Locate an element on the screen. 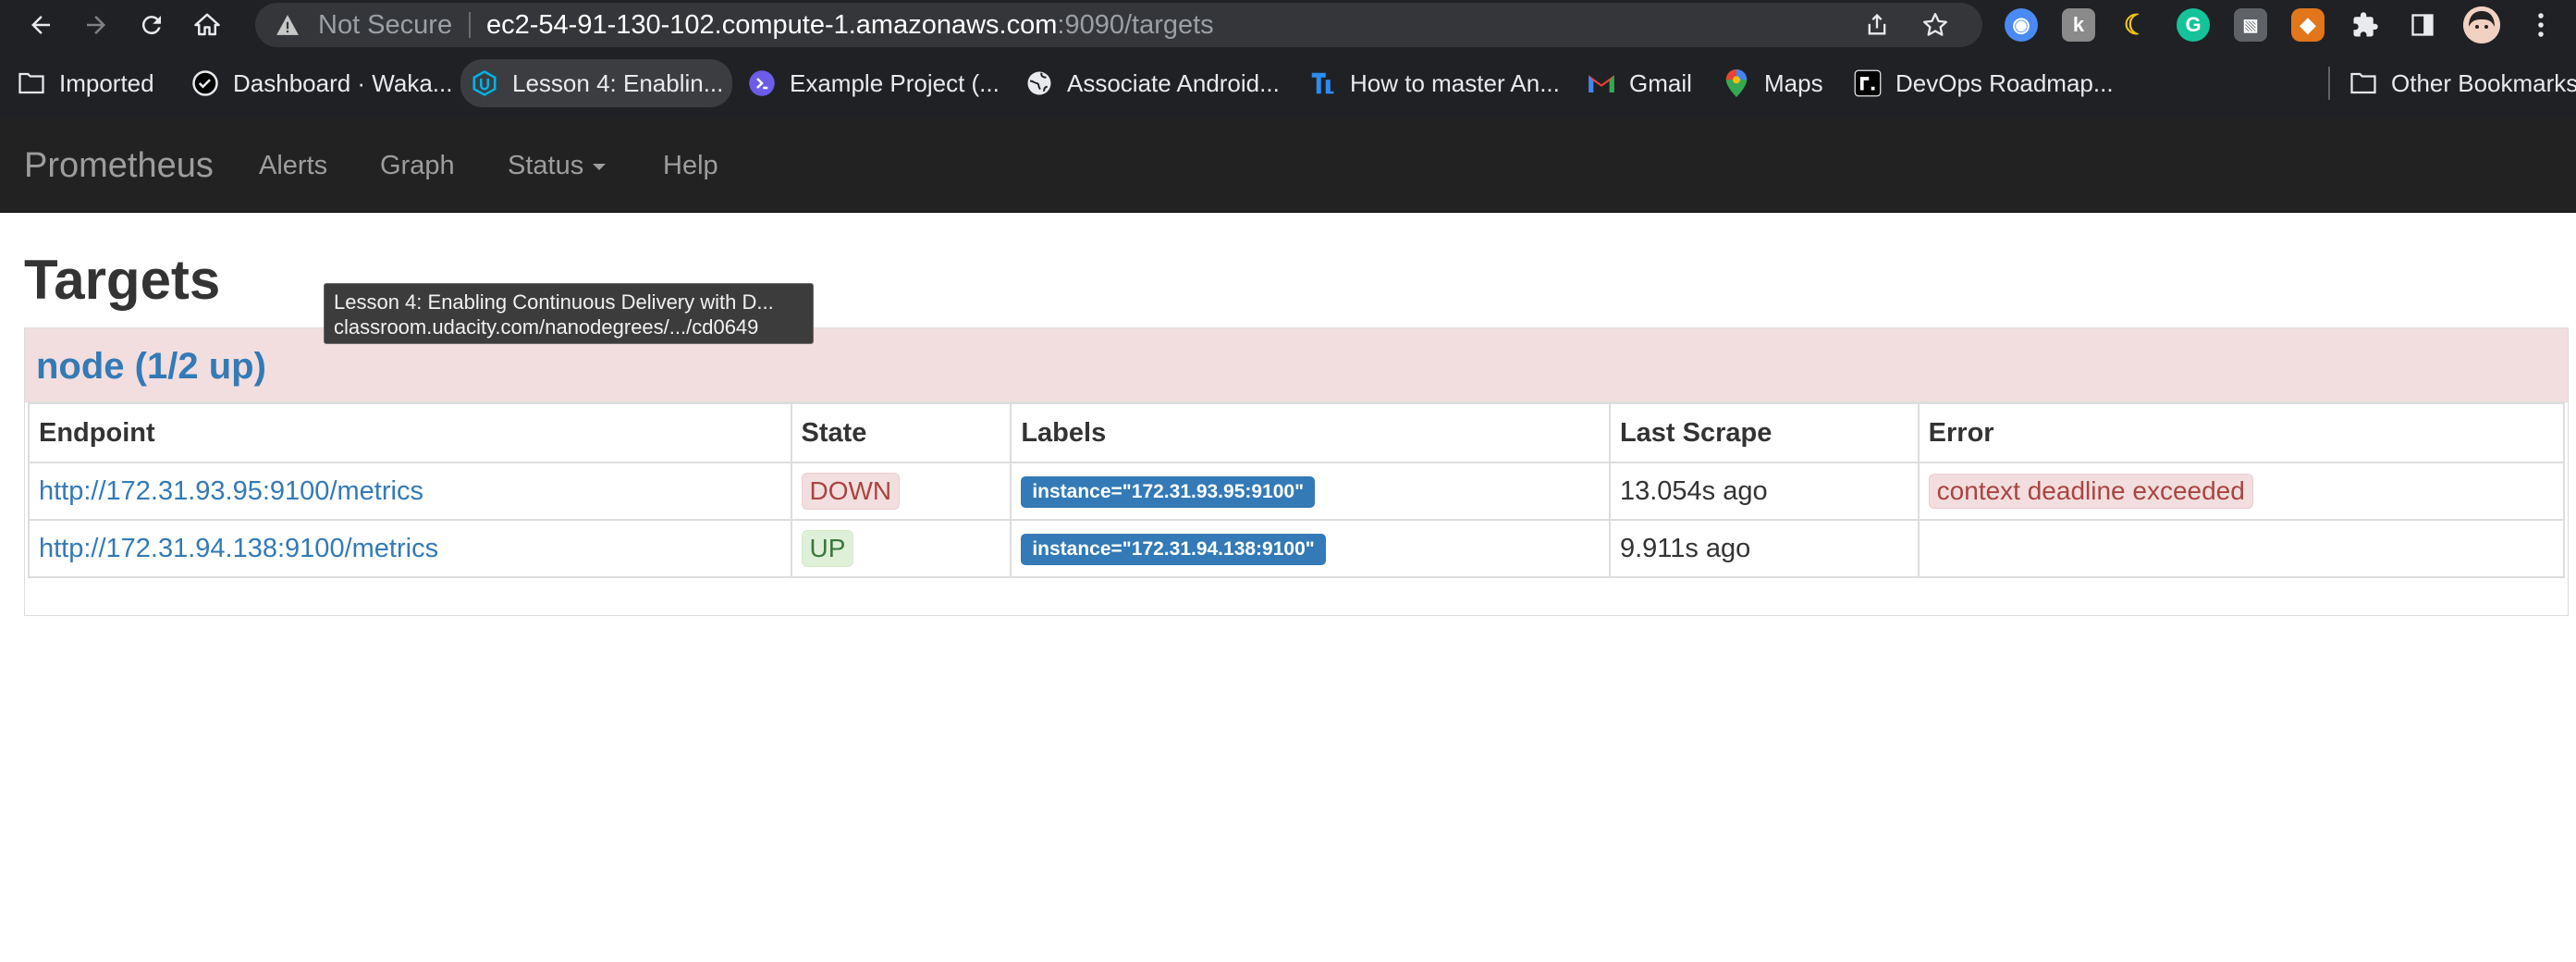 The image size is (2576, 962). menu-kebab-icon is located at coordinates (2541, 25).